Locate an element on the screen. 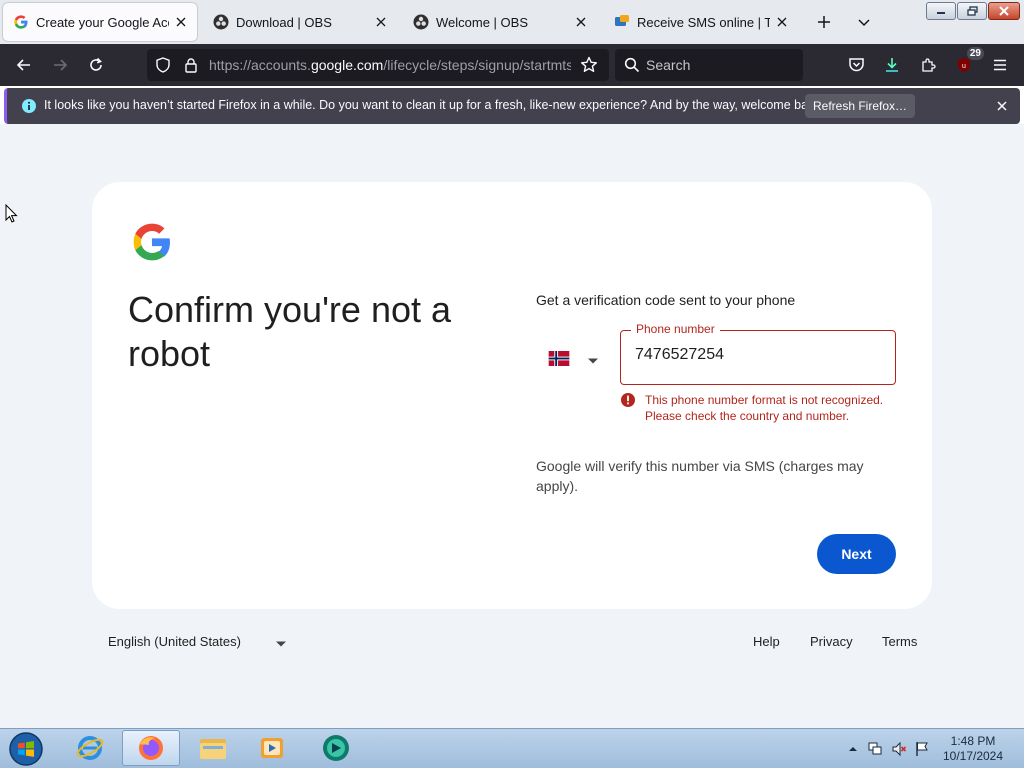  tab-google-signup: Create your Google Account is located at coordinates (100, 22).